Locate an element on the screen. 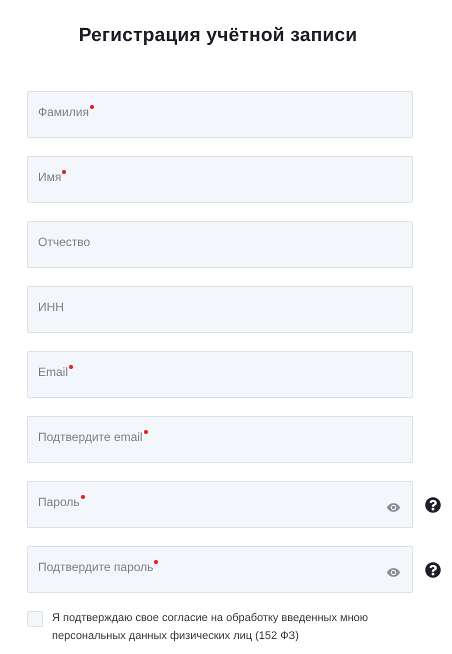 This screenshot has height=654, width=452. input-field: Email is located at coordinates (220, 374).